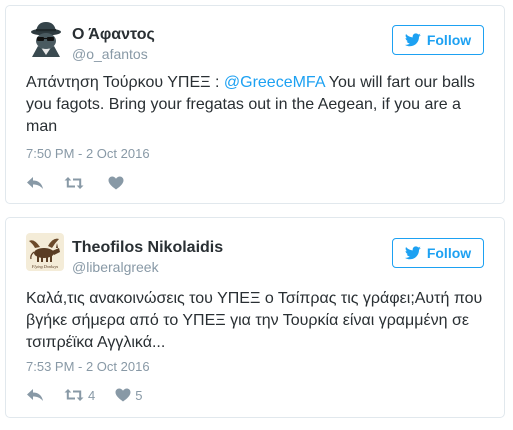  I want to click on mention-link: @GreeceMFA, so click(274, 82).